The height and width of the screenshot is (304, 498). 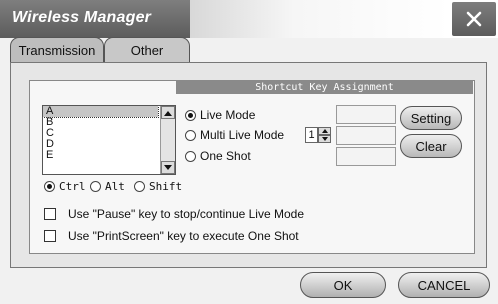 What do you see at coordinates (366, 156) in the screenshot?
I see `one-shot-key-field` at bounding box center [366, 156].